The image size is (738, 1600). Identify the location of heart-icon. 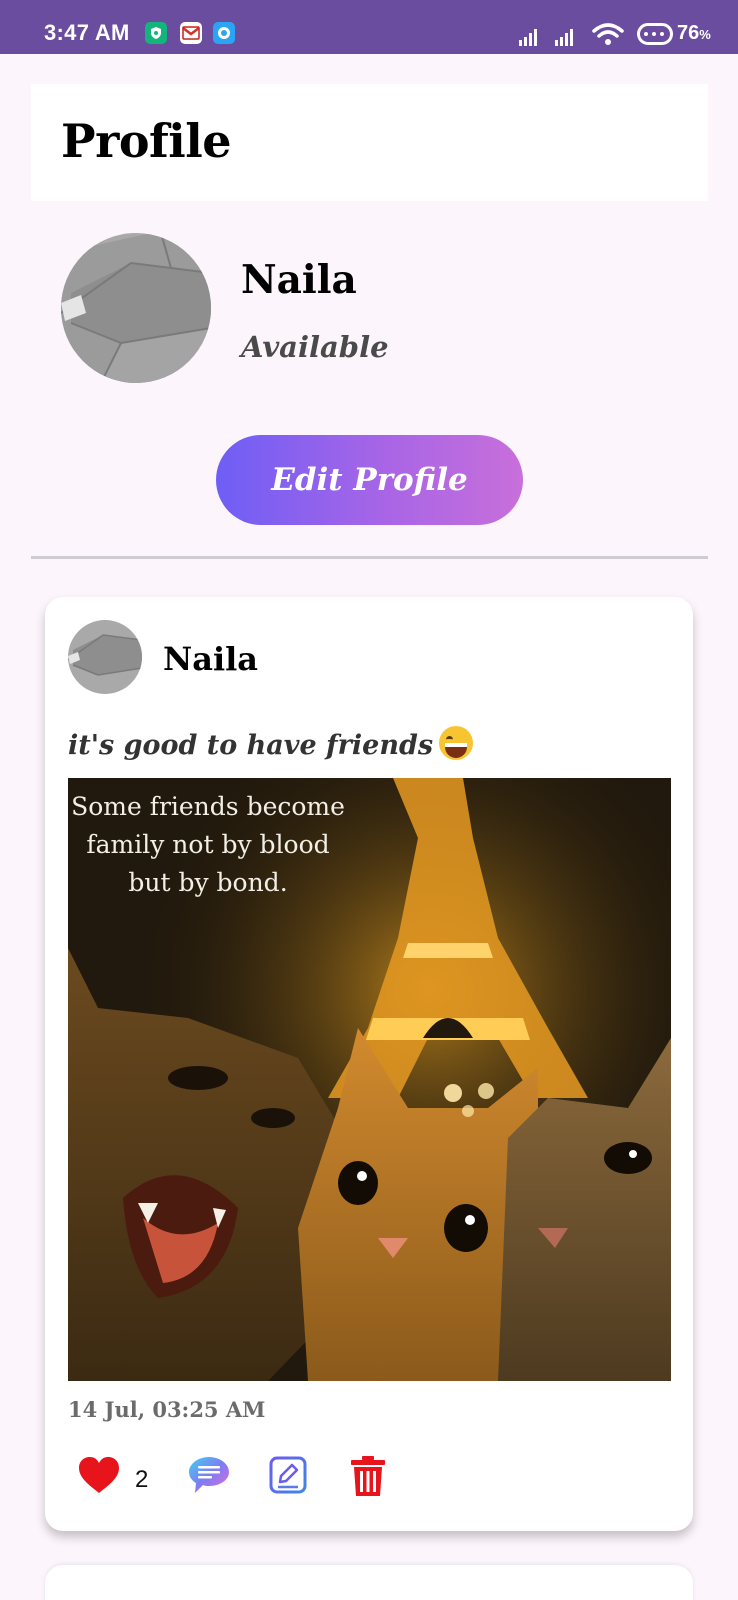
(99, 1475).